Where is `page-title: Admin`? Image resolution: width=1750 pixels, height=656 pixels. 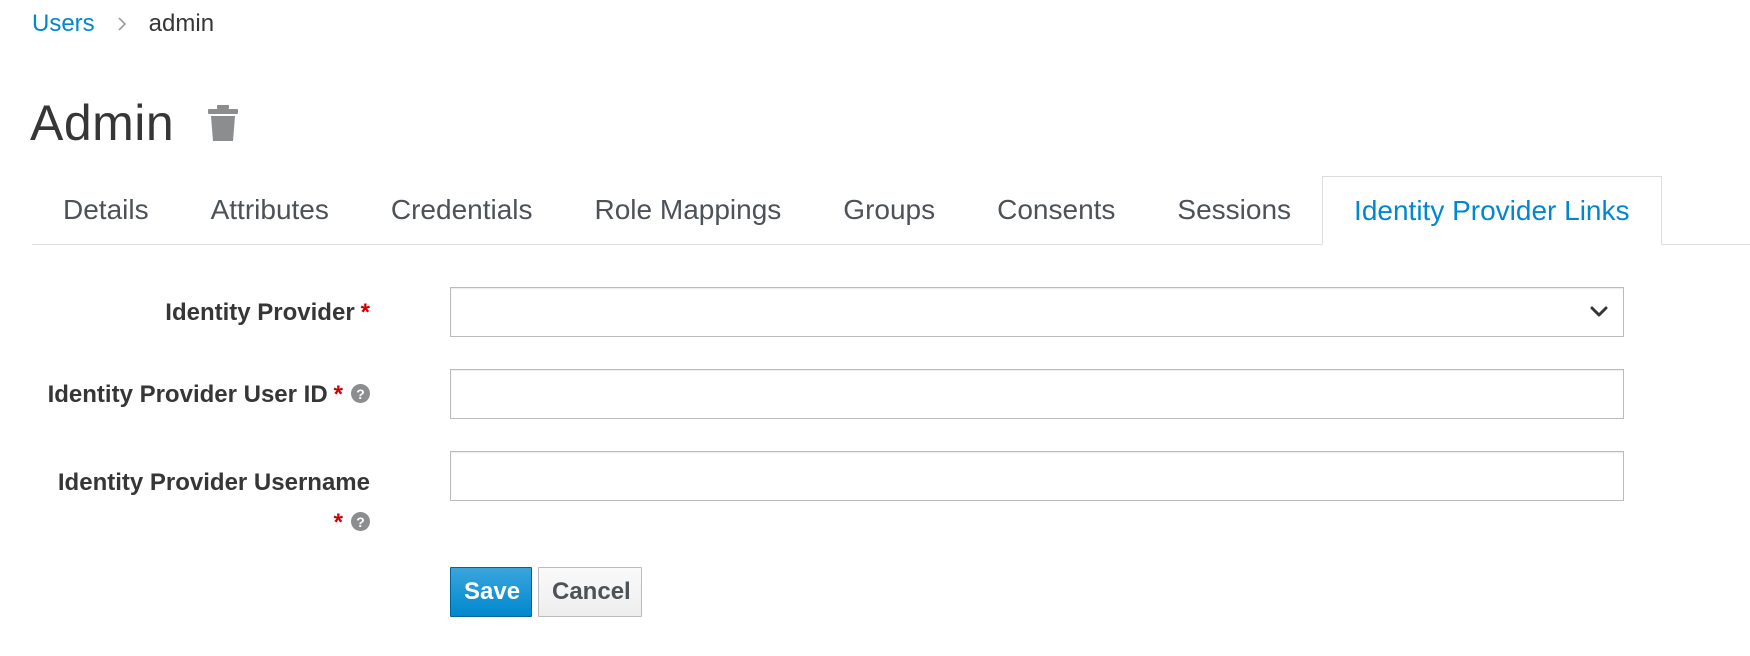
page-title: Admin is located at coordinates (102, 123).